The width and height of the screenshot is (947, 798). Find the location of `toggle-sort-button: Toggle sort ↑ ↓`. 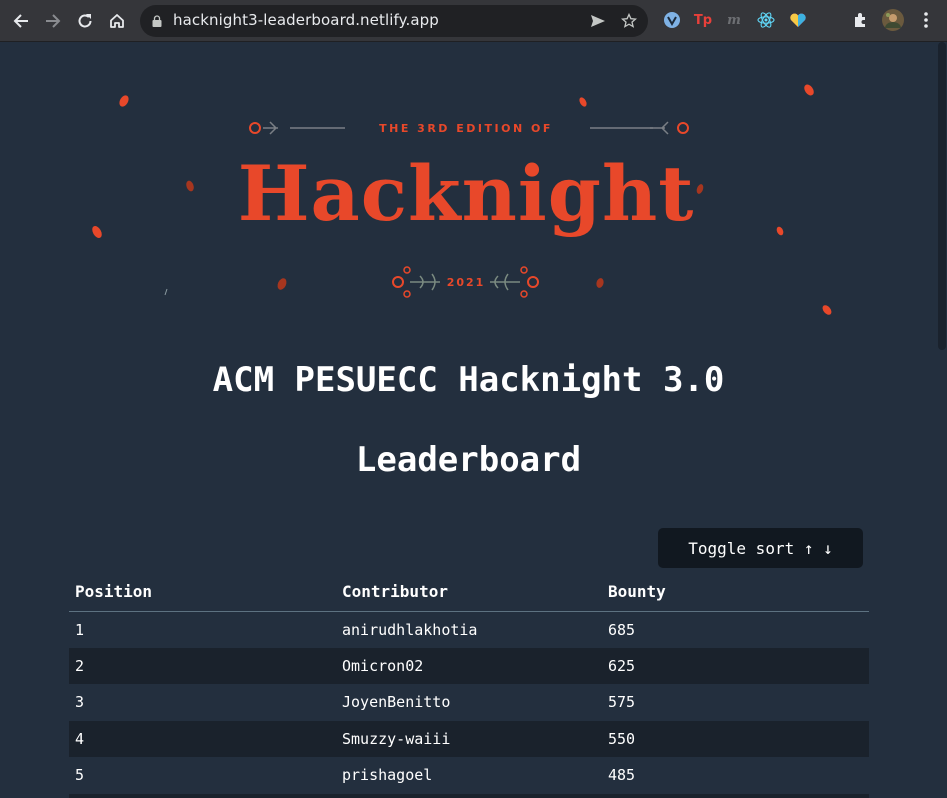

toggle-sort-button: Toggle sort ↑ ↓ is located at coordinates (760, 548).